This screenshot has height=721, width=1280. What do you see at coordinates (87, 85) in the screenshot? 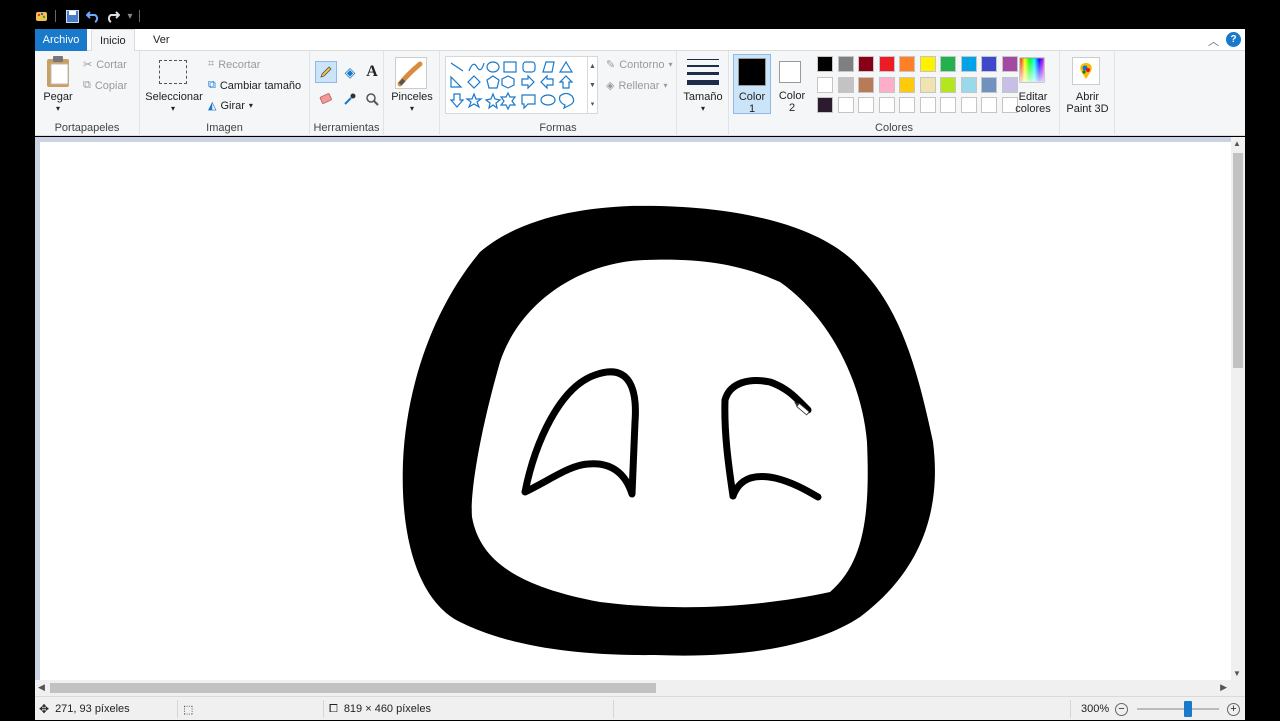
I see `copy-icon: ⧉` at bounding box center [87, 85].